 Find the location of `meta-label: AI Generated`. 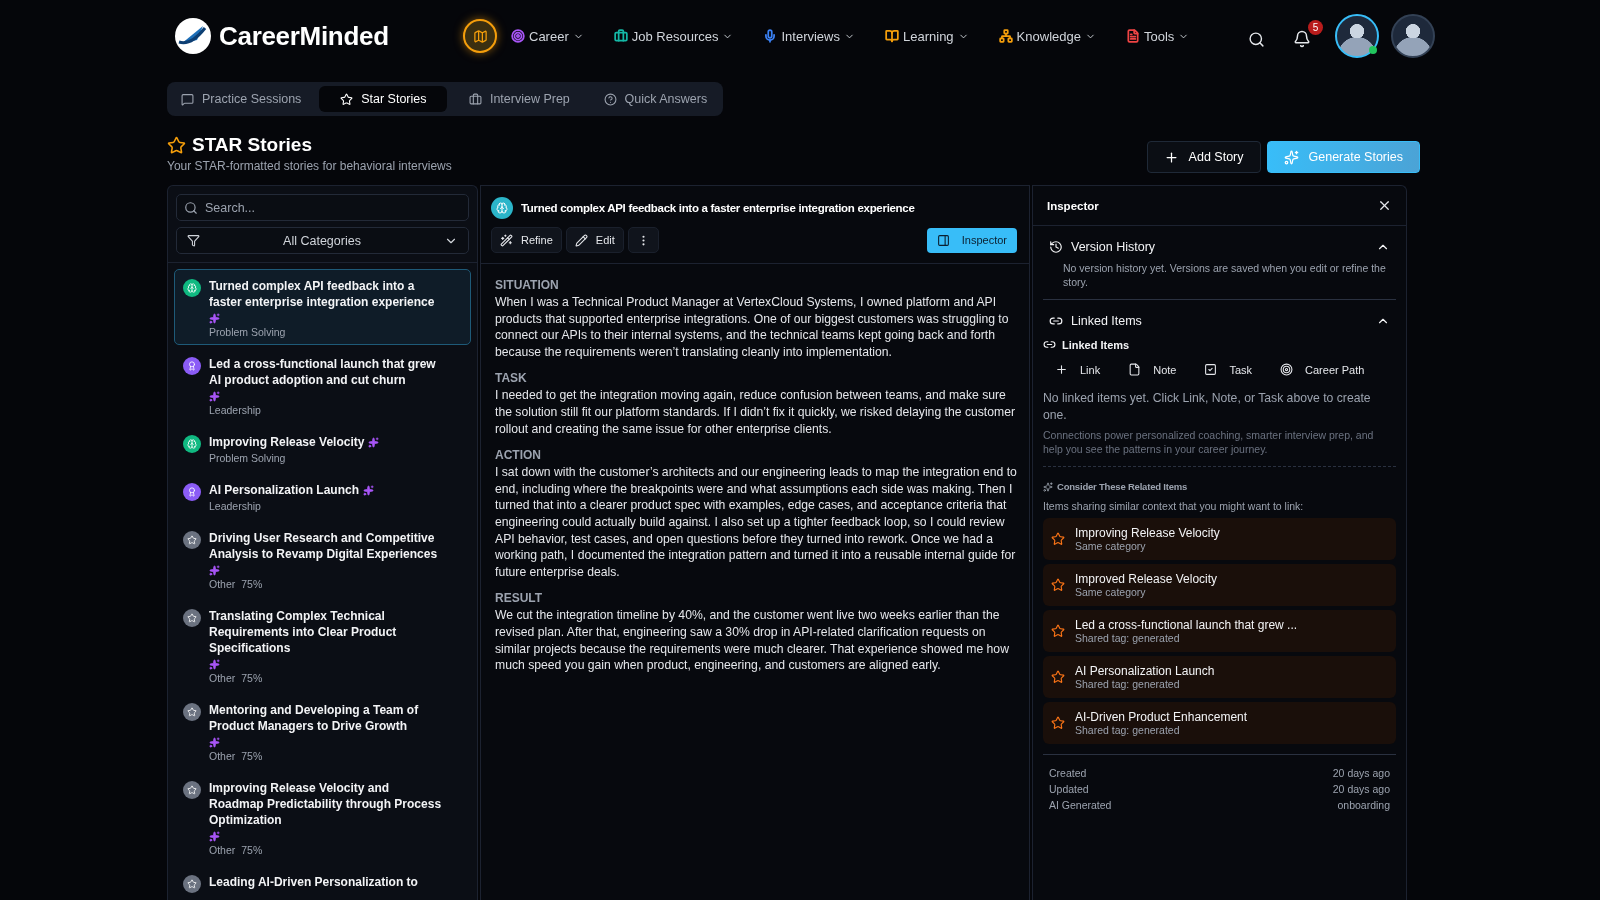

meta-label: AI Generated is located at coordinates (1081, 805).